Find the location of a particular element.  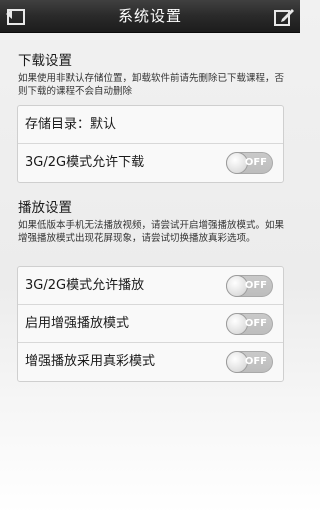

allow-download-mobile-toggle: OFF is located at coordinates (249, 163).